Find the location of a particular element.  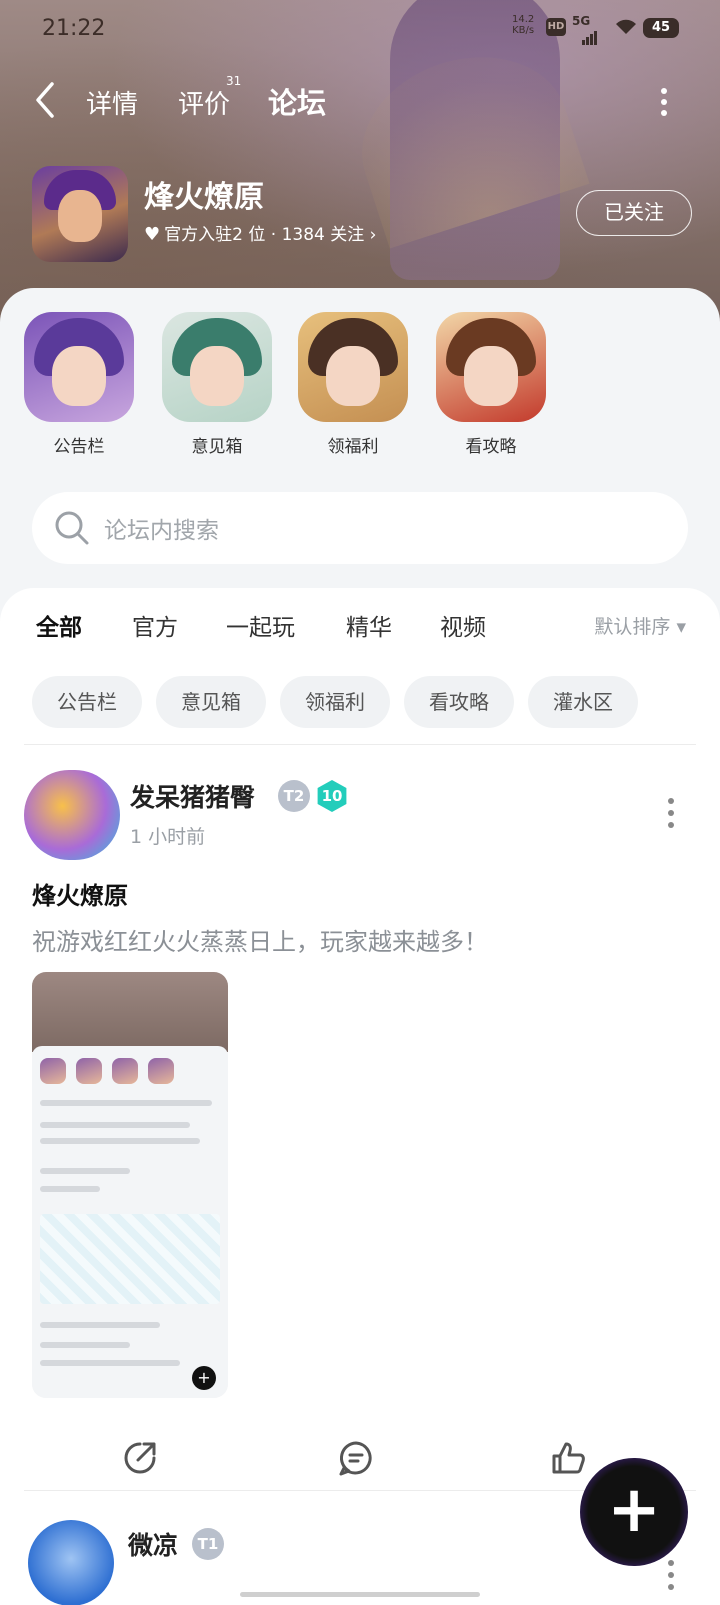

status-bar: 21:22 14.2 KB/s HD 5G 45 is located at coordinates (360, 30).